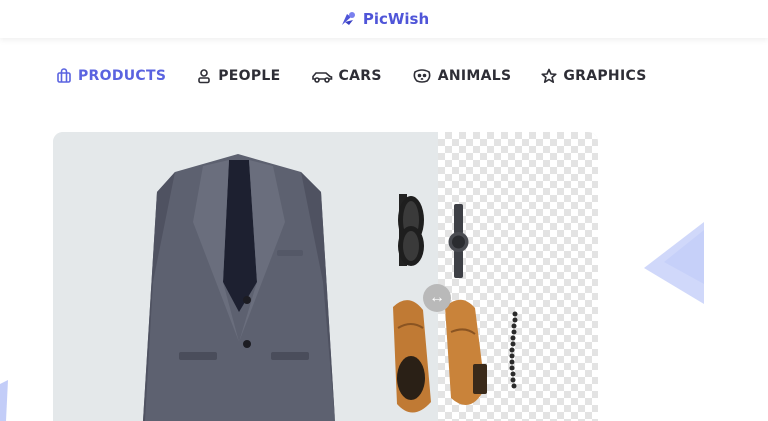 The width and height of the screenshot is (768, 421). Describe the element at coordinates (64, 75) in the screenshot. I see `shopping-bag-icon` at that location.